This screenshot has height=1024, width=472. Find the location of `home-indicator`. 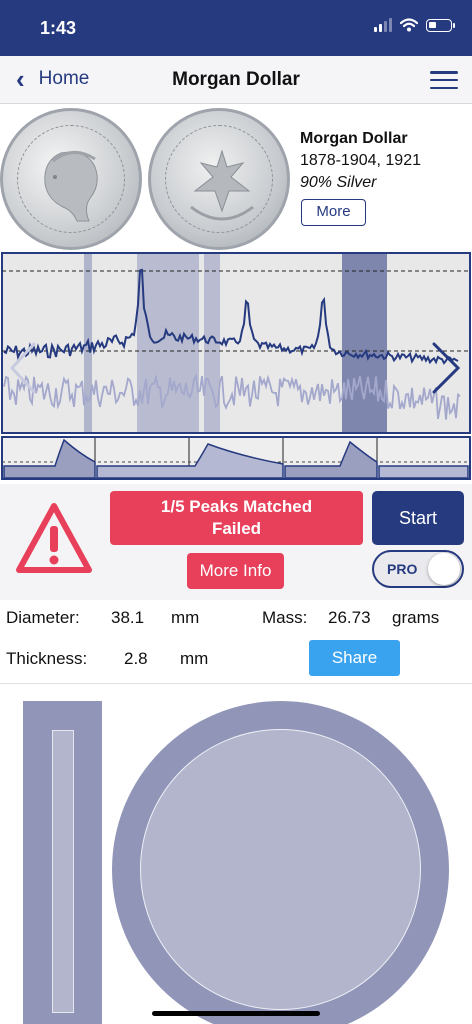

home-indicator is located at coordinates (236, 1013).